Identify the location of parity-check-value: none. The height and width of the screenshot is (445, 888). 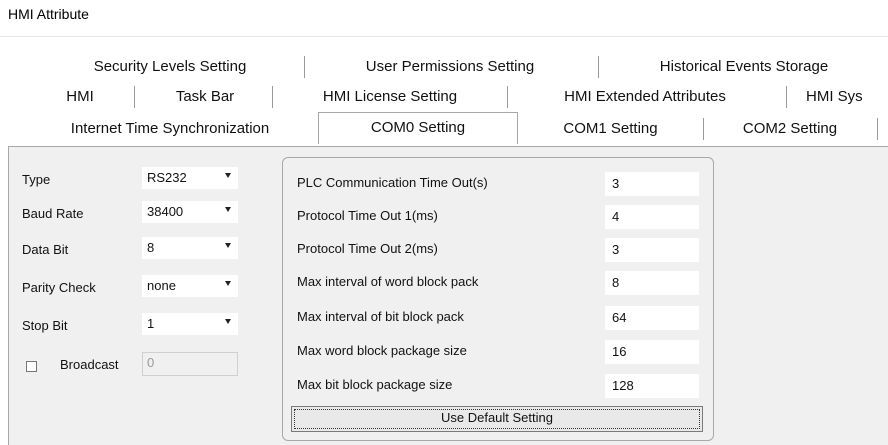
(161, 285).